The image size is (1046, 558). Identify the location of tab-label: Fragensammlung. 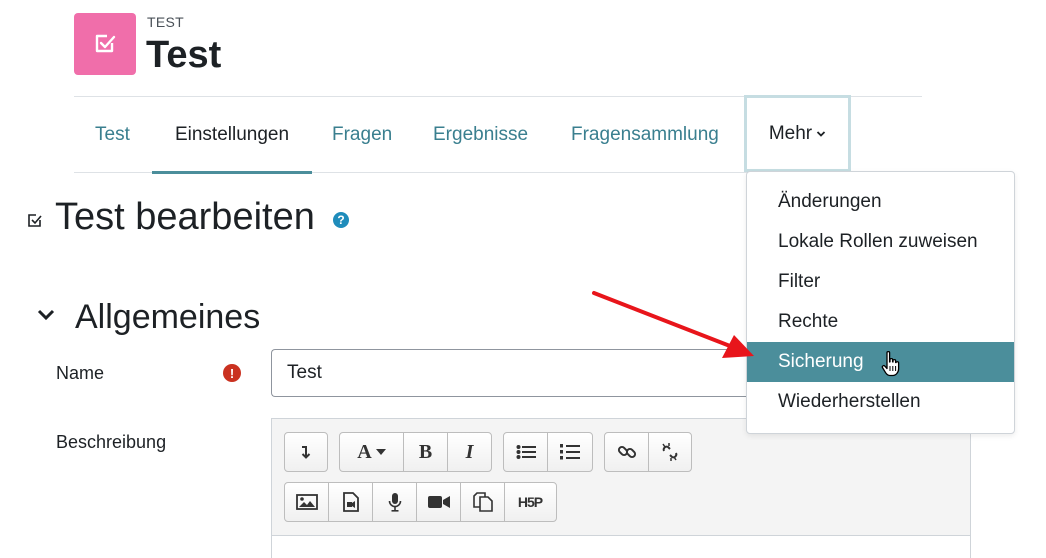
(645, 134).